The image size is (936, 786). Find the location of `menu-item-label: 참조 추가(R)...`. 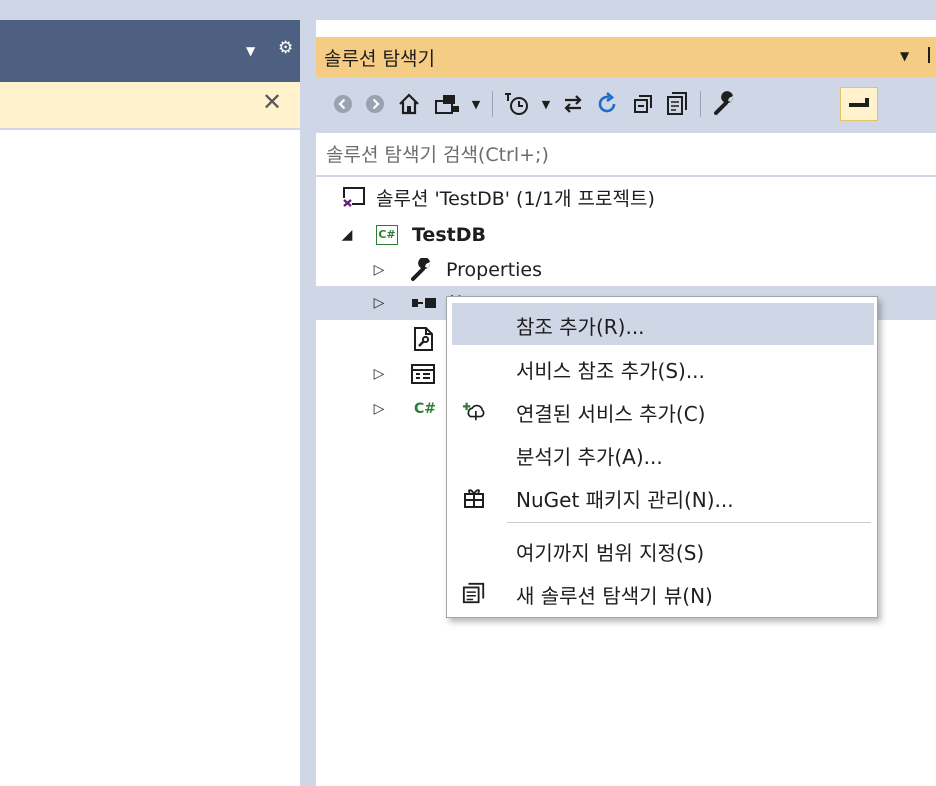

menu-item-label: 참조 추가(R)... is located at coordinates (580, 327).